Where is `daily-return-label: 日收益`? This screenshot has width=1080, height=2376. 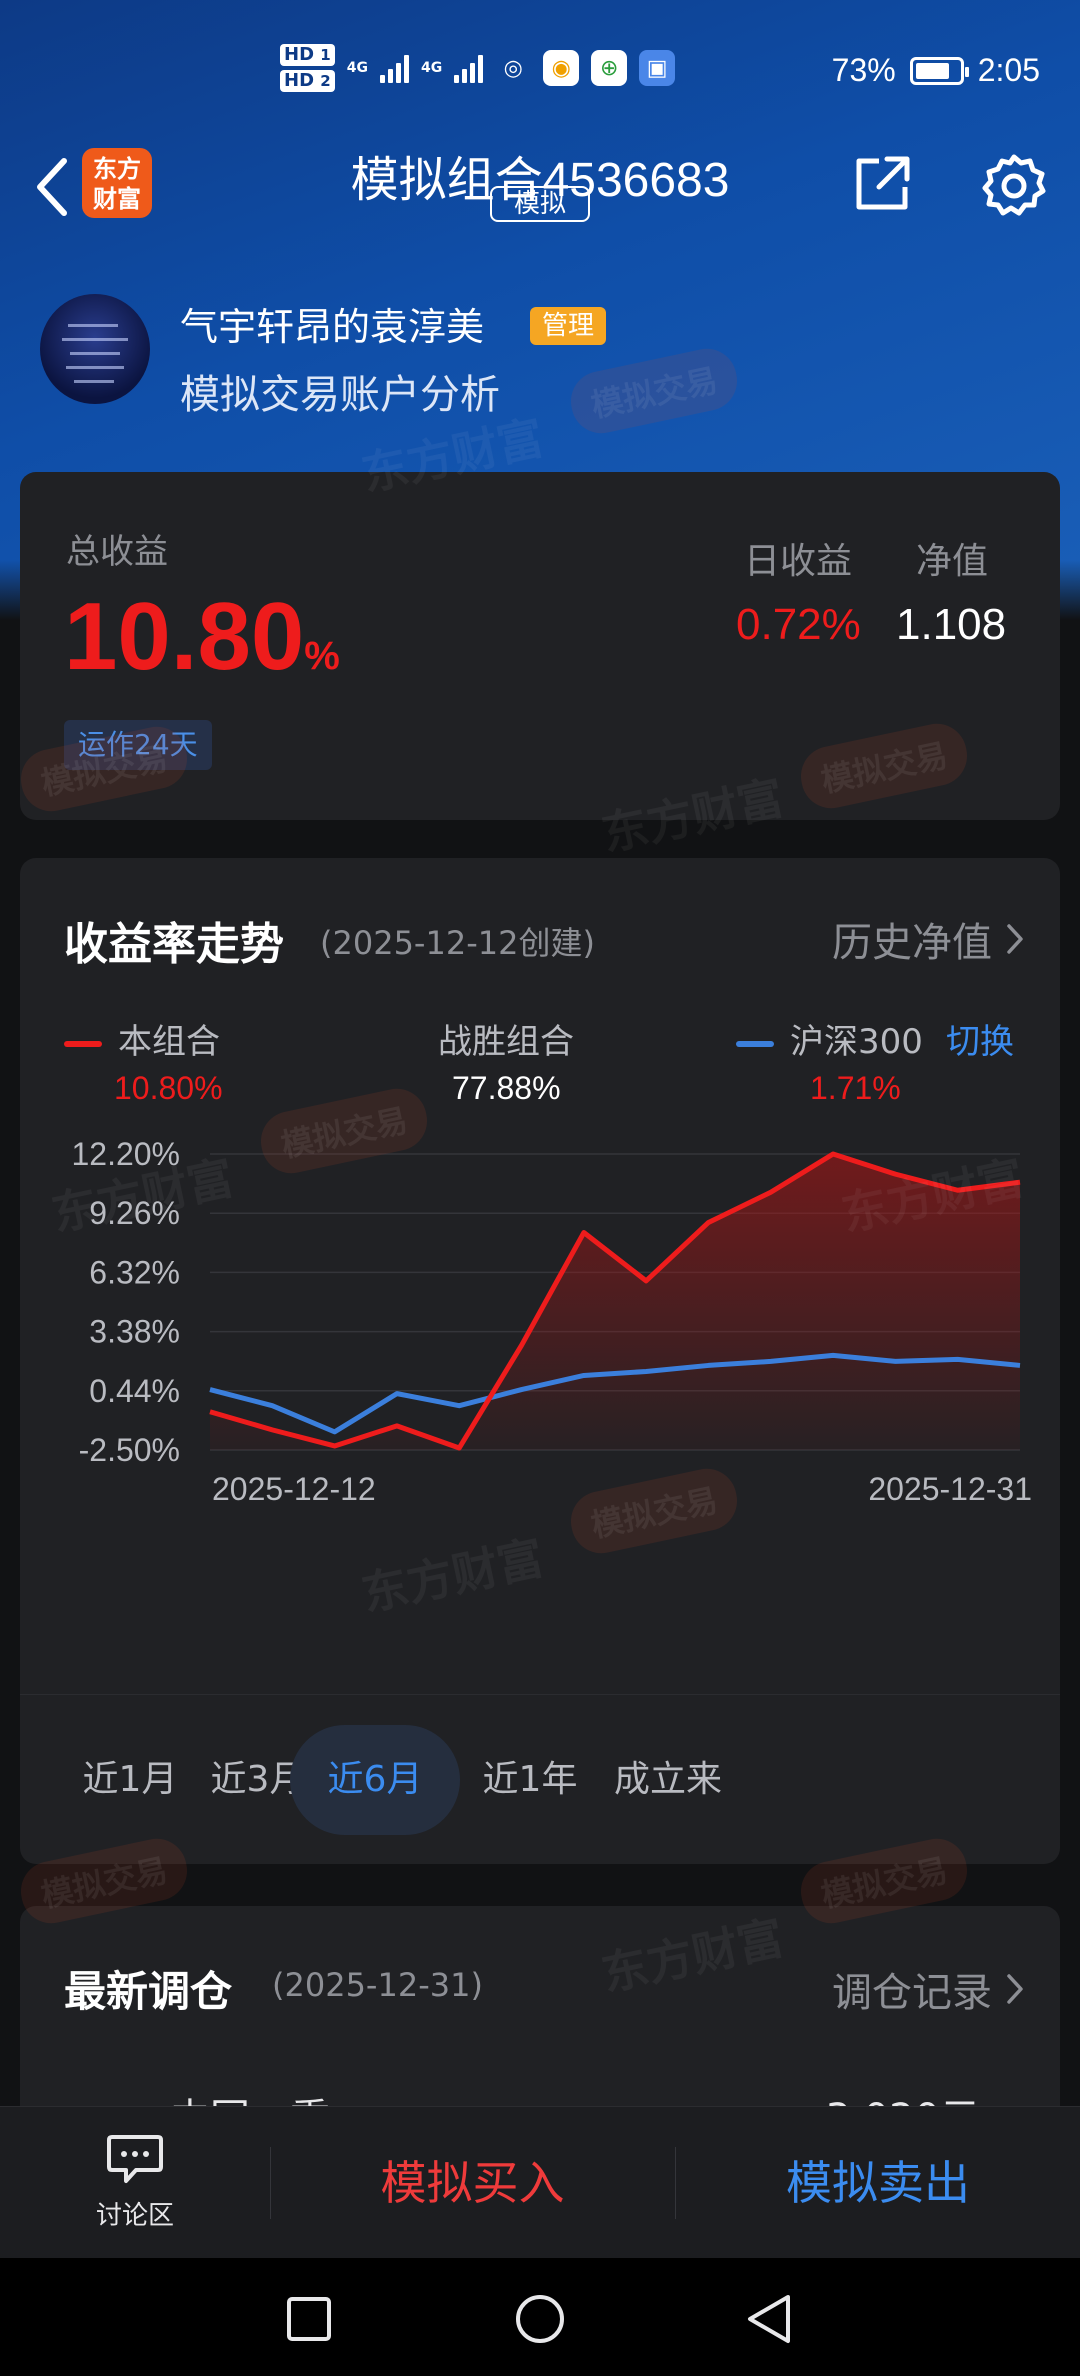 daily-return-label: 日收益 is located at coordinates (798, 561).